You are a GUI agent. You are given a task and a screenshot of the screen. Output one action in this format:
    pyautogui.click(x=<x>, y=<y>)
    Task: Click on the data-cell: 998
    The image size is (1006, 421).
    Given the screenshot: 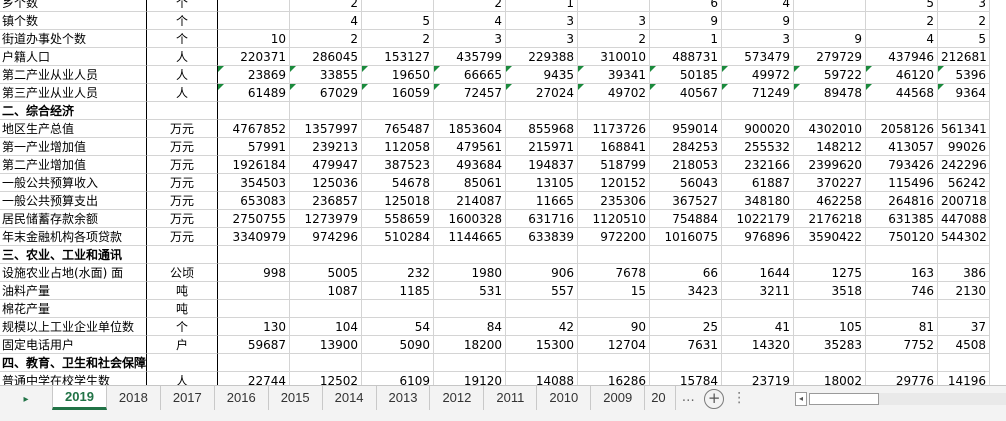 What is the action you would take?
    pyautogui.click(x=254, y=273)
    